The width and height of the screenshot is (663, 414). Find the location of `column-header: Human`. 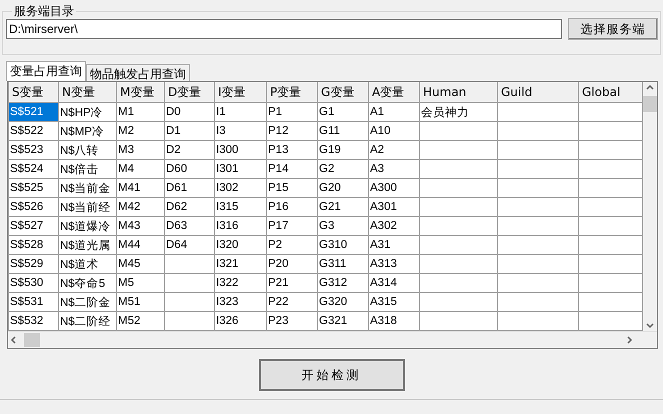

column-header: Human is located at coordinates (459, 92).